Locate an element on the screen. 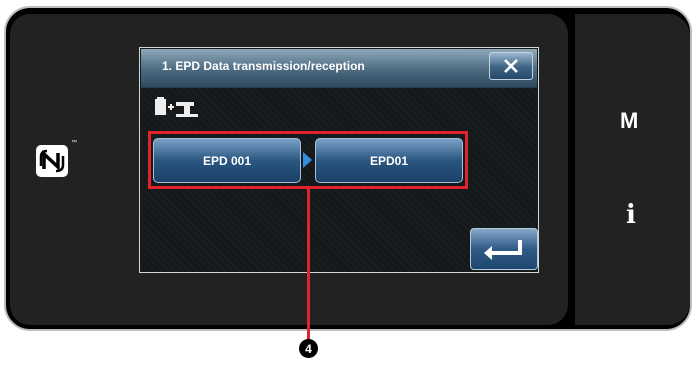 This screenshot has height=367, width=698. callout-number-badge: 4 is located at coordinates (308, 348).